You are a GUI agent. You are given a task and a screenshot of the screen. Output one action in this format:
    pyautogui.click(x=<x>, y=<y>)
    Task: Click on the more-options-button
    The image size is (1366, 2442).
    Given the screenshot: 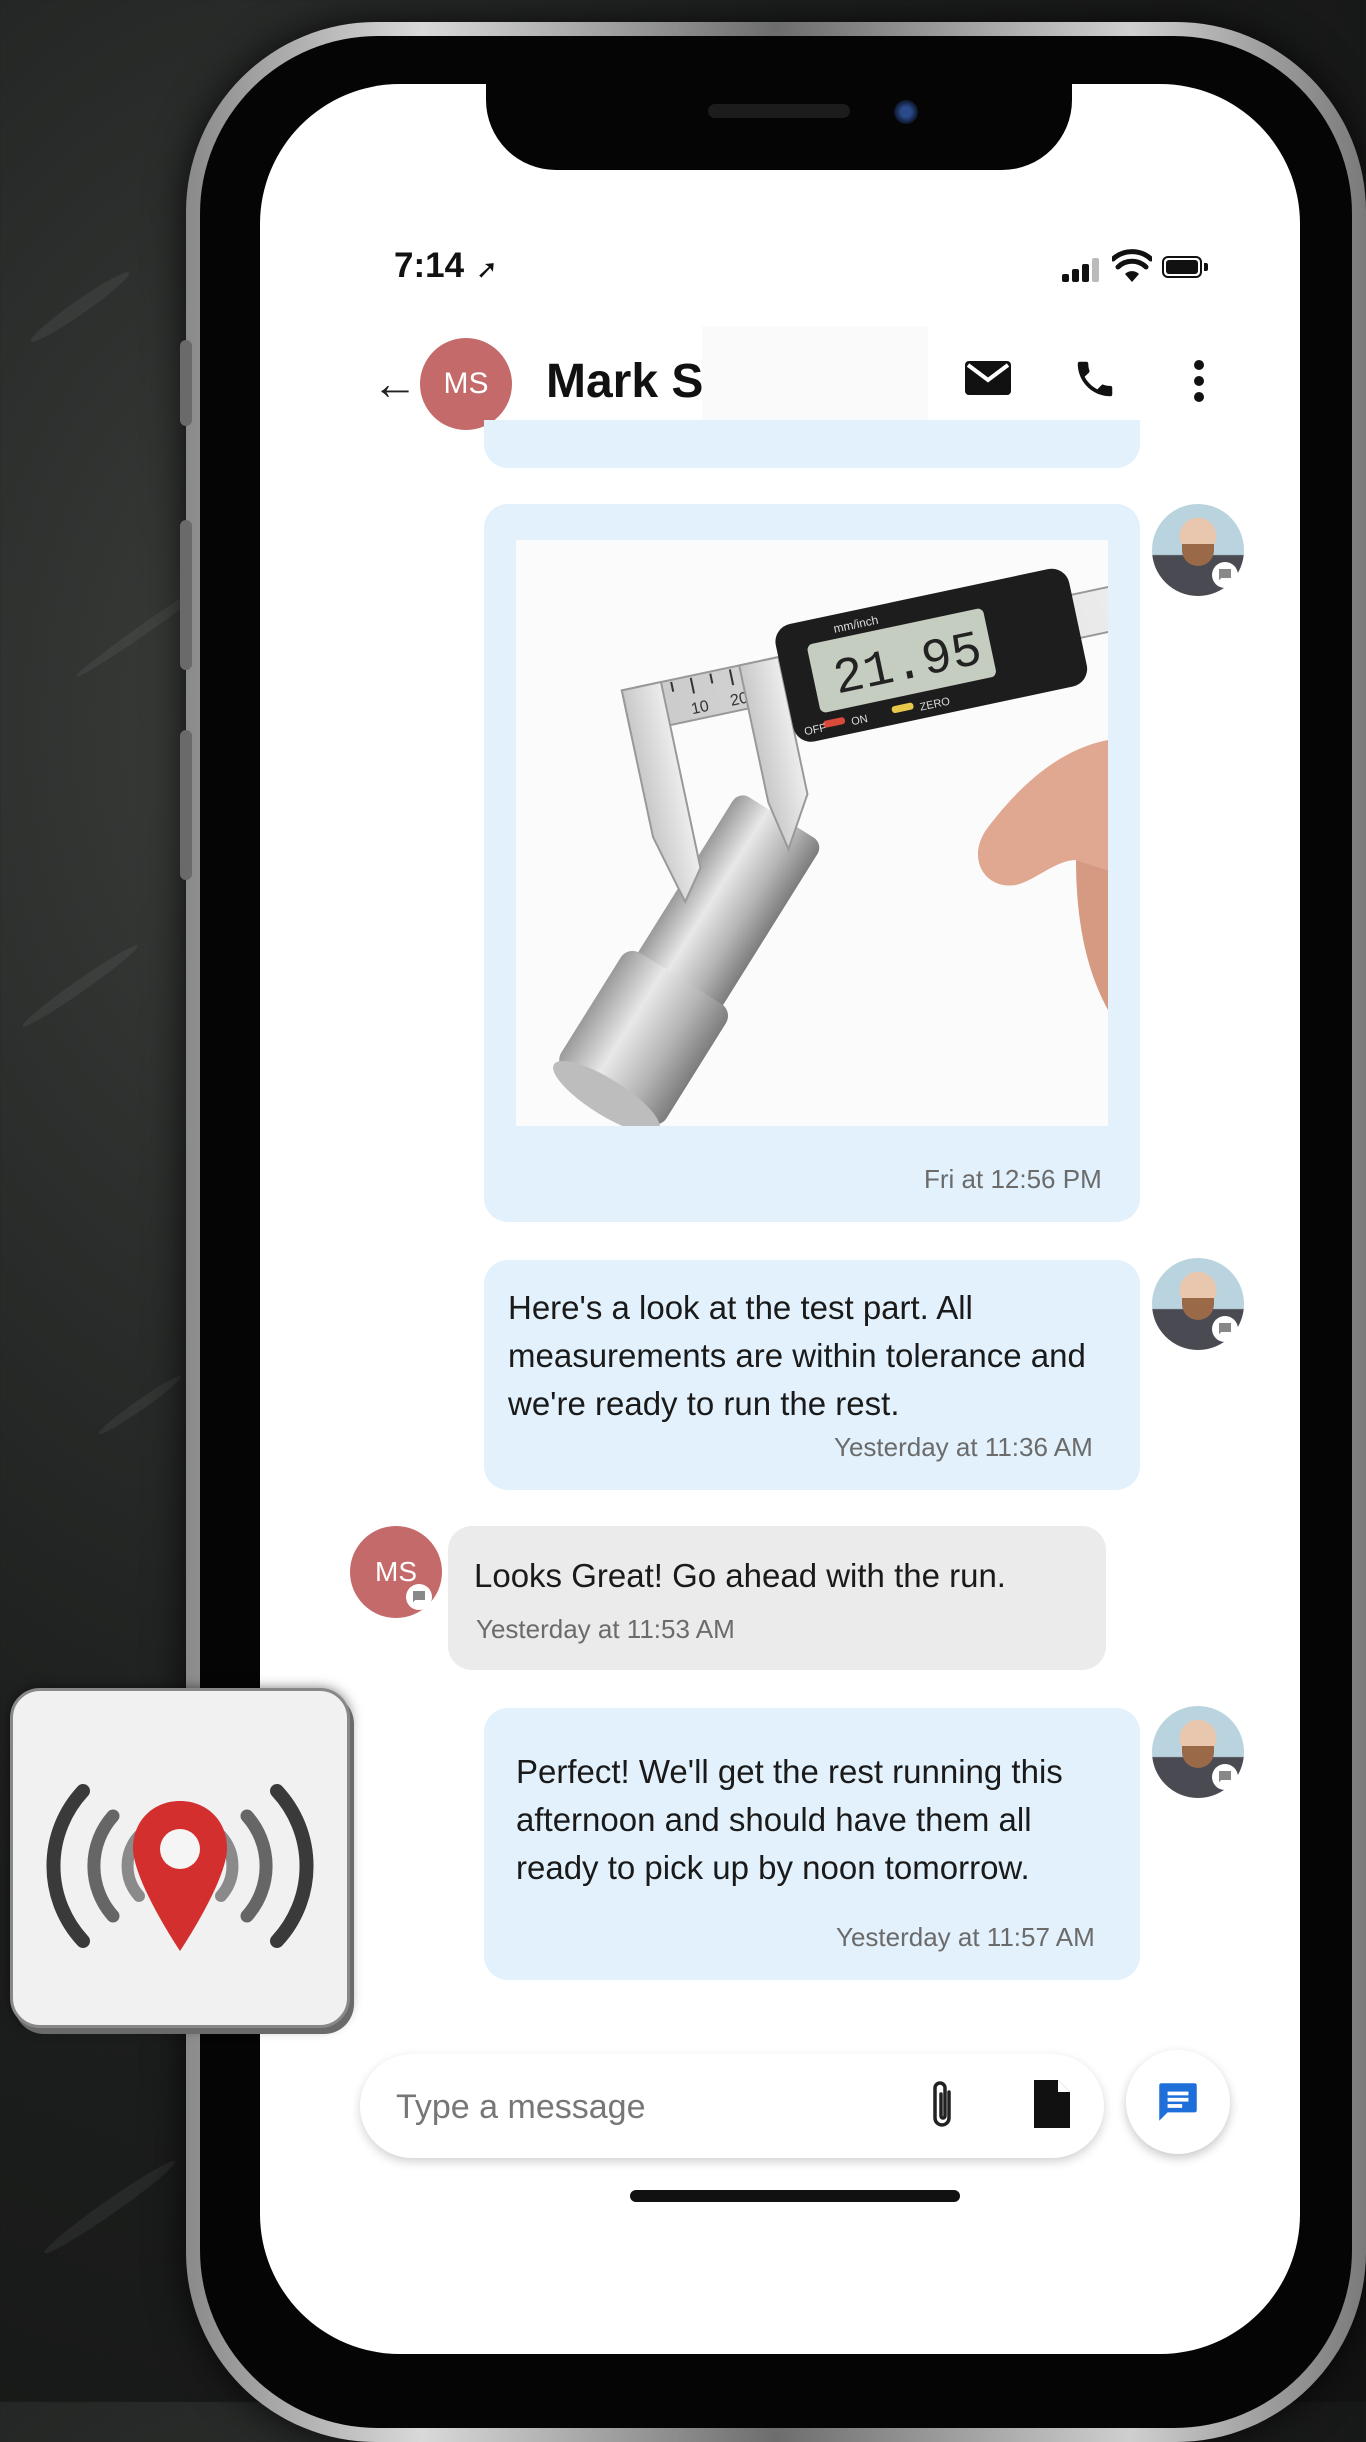 What is the action you would take?
    pyautogui.click(x=1199, y=381)
    